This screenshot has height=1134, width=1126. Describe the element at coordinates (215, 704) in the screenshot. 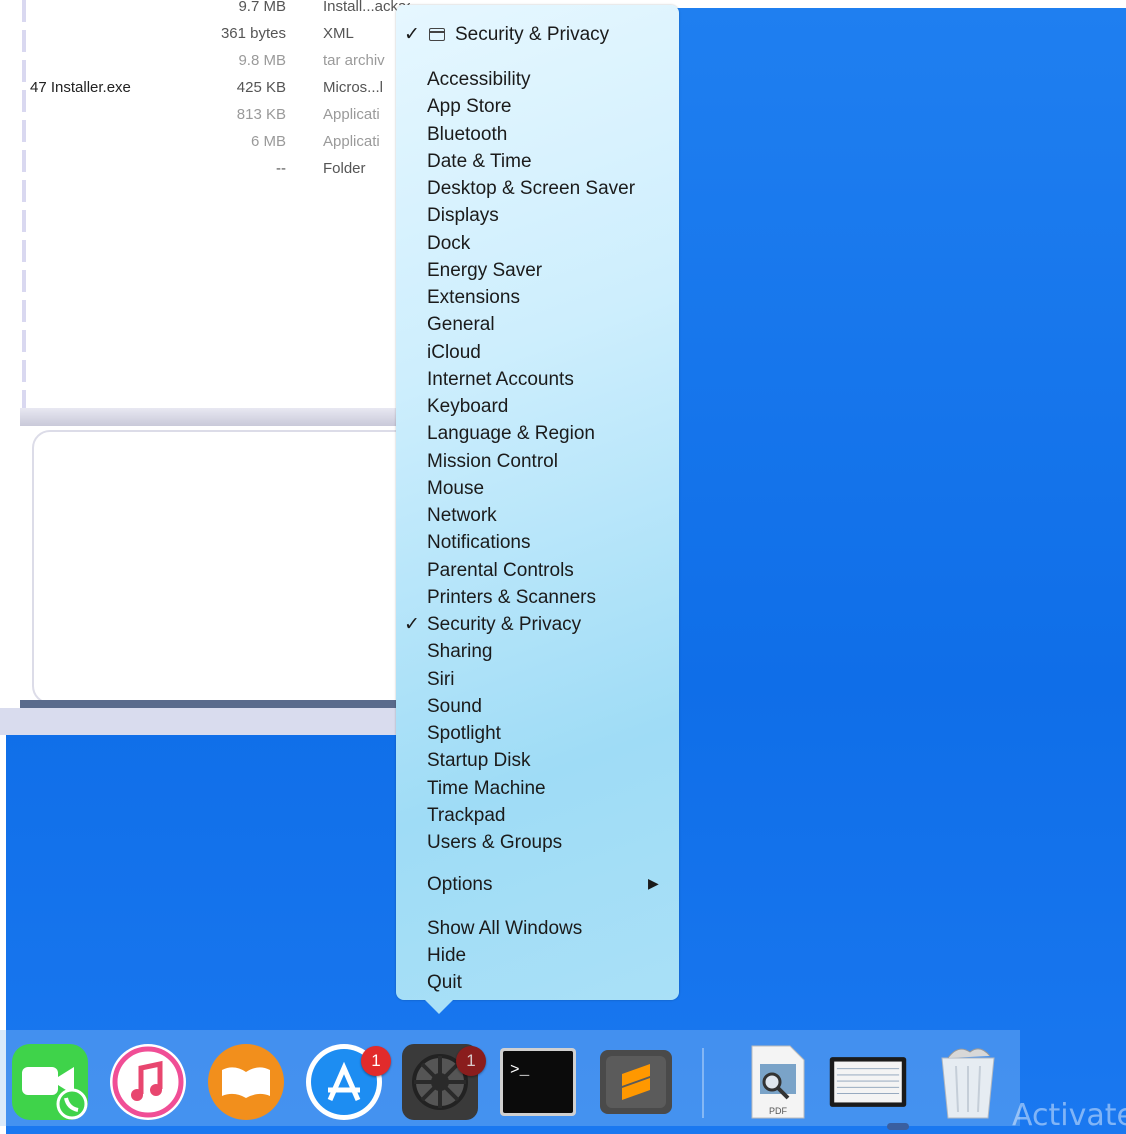

I see `finder-status-bar` at that location.